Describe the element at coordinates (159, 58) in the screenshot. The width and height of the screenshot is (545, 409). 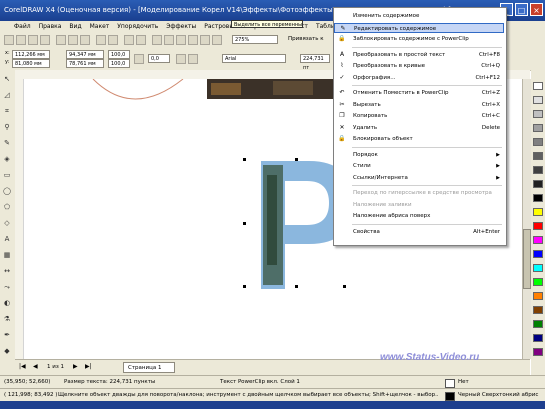
I see `rotation-angle-field: 0,0` at that location.